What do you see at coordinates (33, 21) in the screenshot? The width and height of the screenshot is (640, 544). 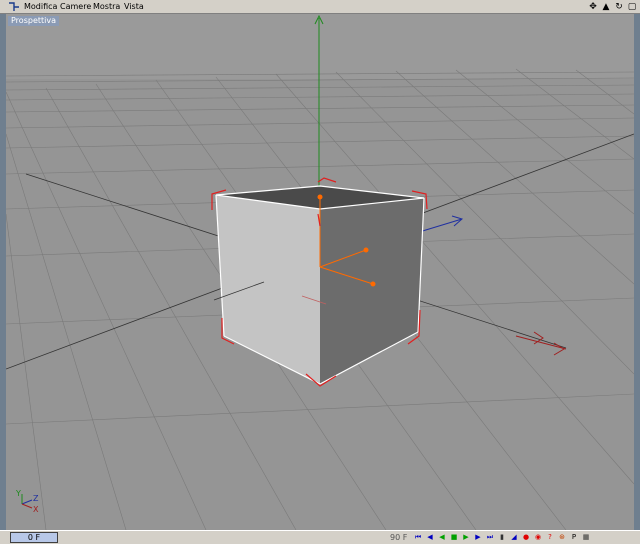 I see `viewport-camera-label: Prospettiva` at bounding box center [33, 21].